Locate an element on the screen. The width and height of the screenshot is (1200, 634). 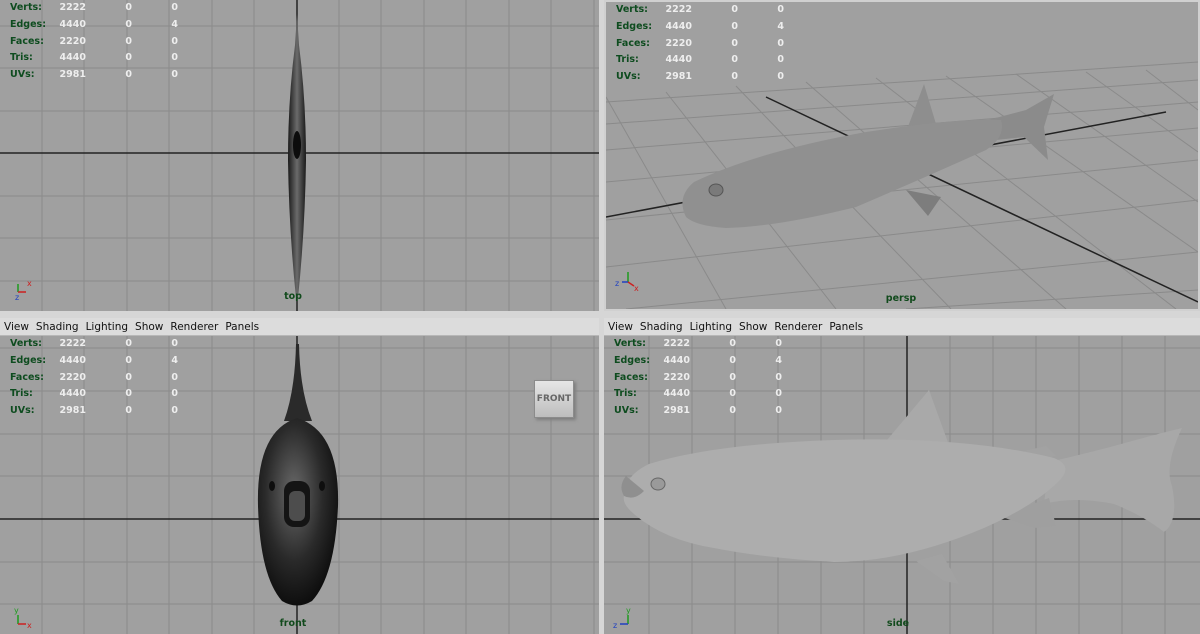
camera-label: front is located at coordinates (293, 623).